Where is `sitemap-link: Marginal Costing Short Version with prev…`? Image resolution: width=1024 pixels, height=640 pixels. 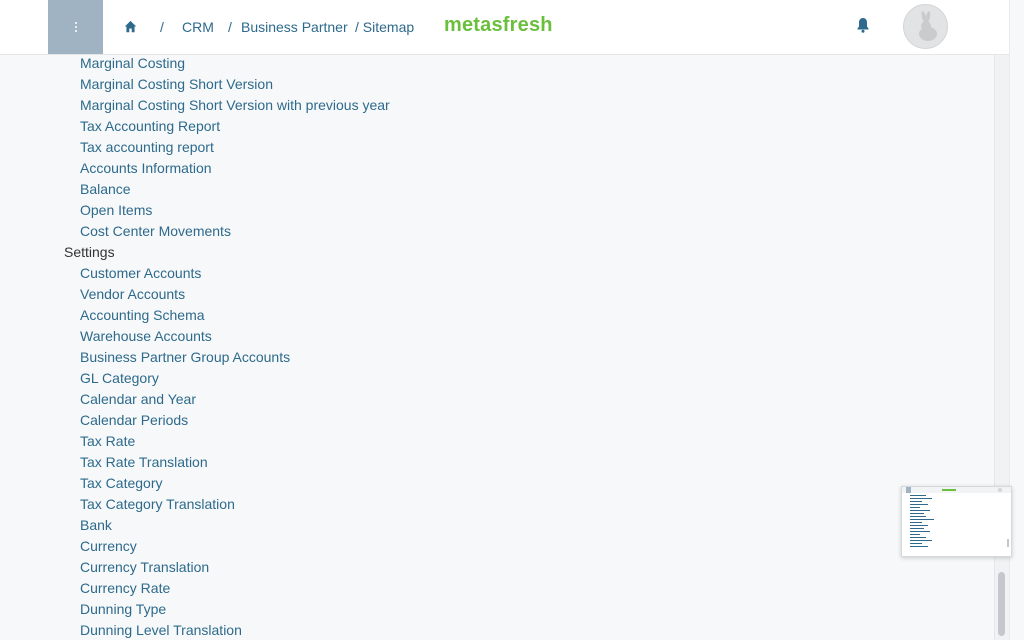 sitemap-link: Marginal Costing Short Version with prev… is located at coordinates (235, 105).